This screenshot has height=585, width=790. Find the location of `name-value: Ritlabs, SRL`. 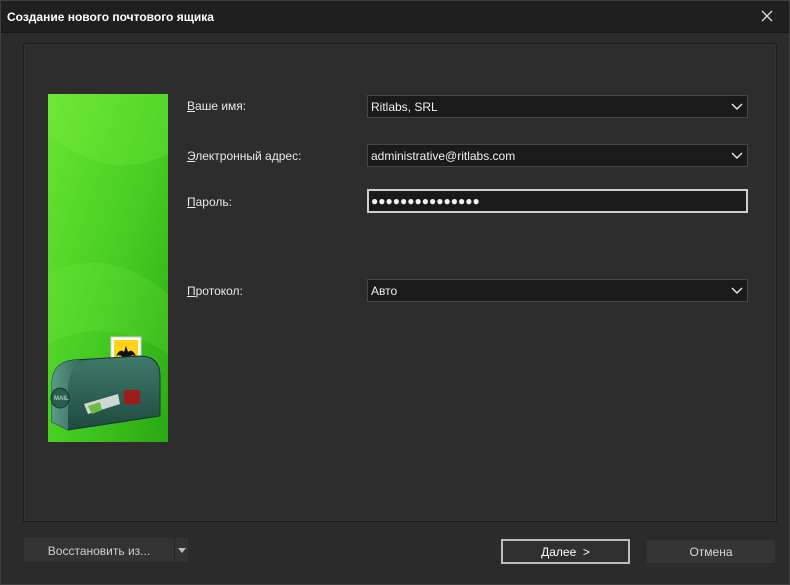

name-value: Ritlabs, SRL is located at coordinates (404, 107).